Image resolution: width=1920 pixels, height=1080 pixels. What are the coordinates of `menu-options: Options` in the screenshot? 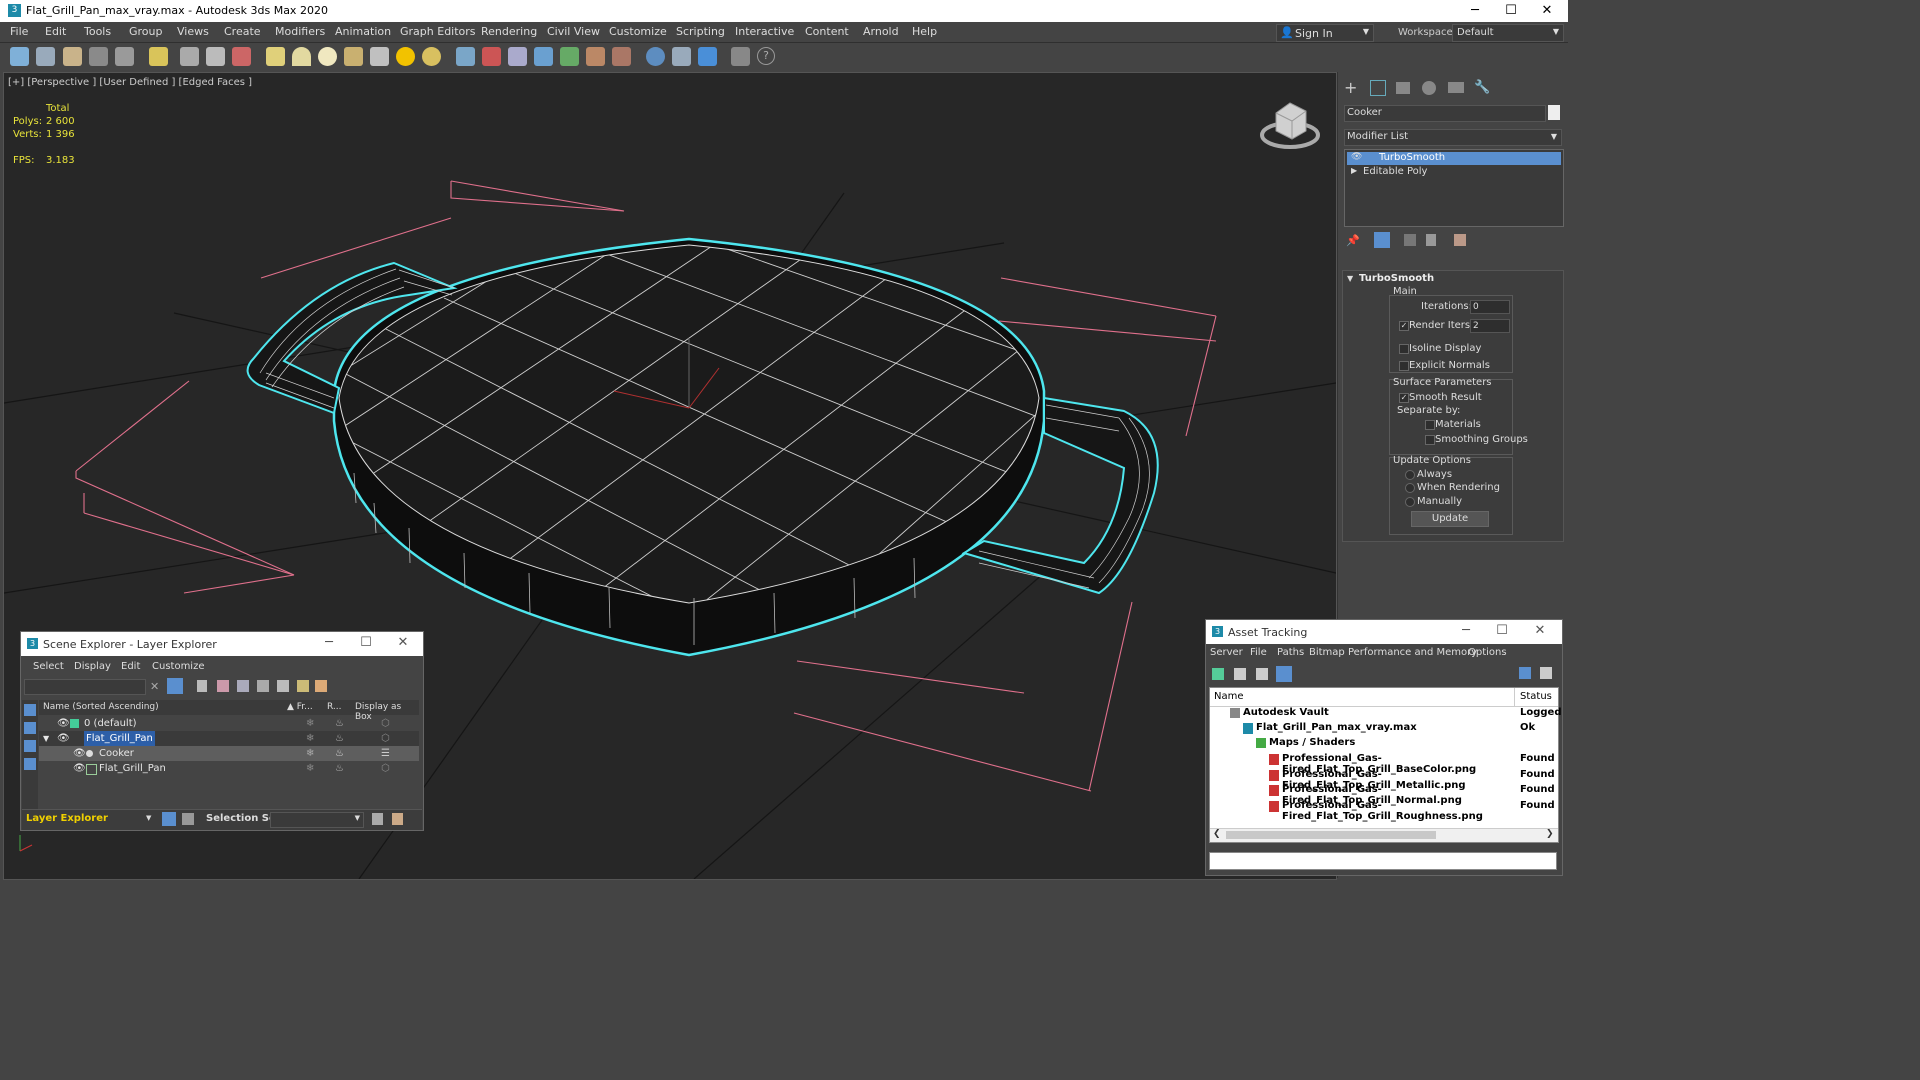 It's located at (1487, 652).